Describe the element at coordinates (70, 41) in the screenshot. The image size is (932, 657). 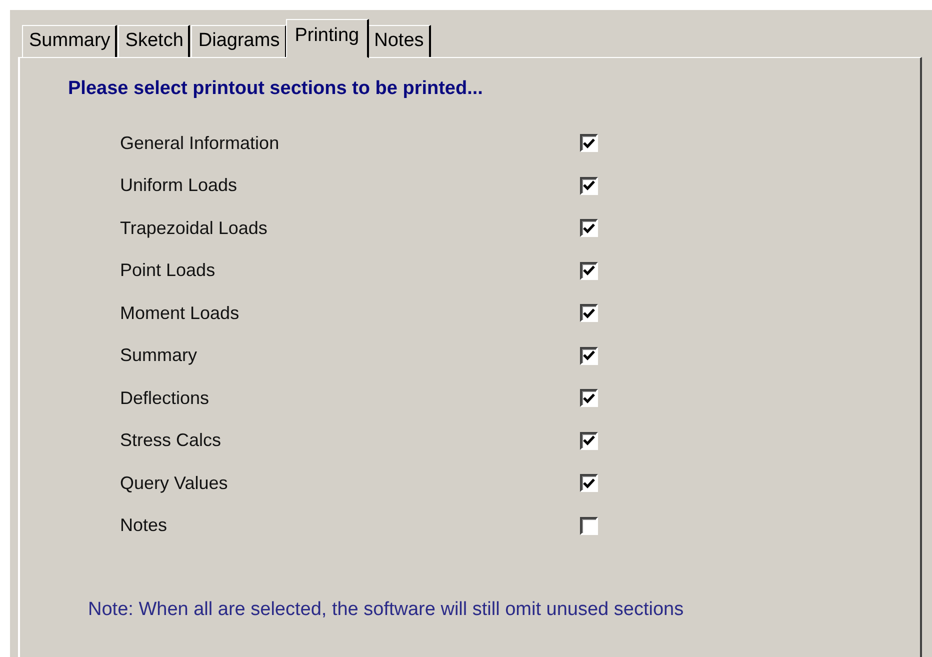
I see `tab: Summary` at that location.